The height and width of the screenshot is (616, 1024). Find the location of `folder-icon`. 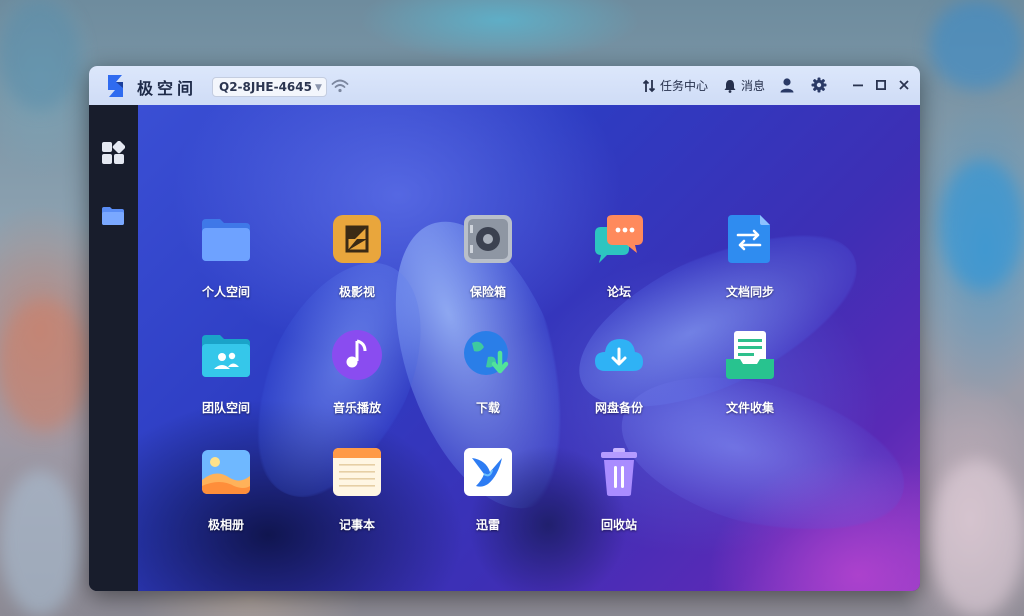

folder-icon is located at coordinates (113, 216).